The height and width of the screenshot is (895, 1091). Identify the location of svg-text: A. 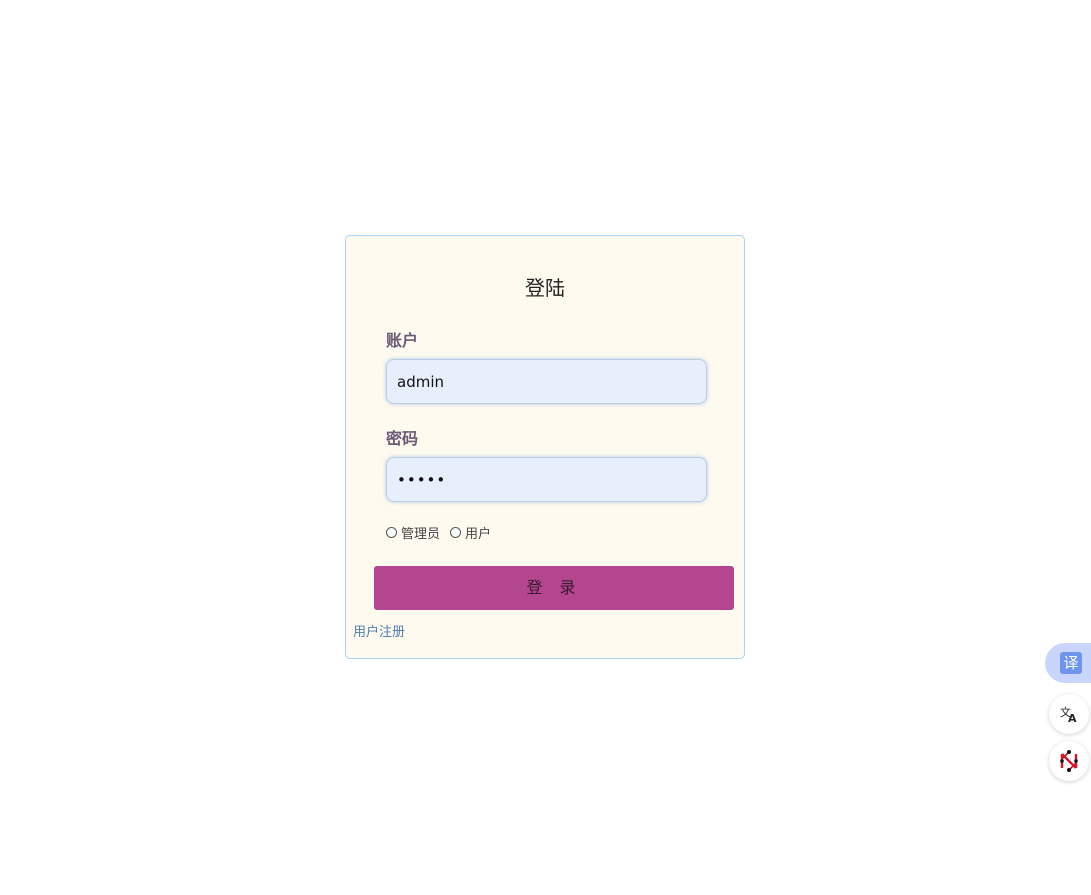
(1072, 718).